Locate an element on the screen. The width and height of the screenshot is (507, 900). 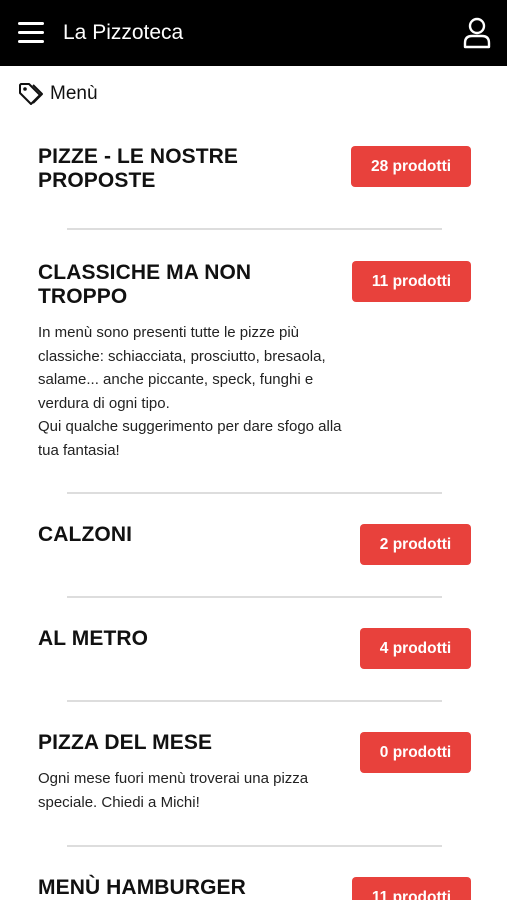
breadcrumb-label: Menù is located at coordinates (74, 93).